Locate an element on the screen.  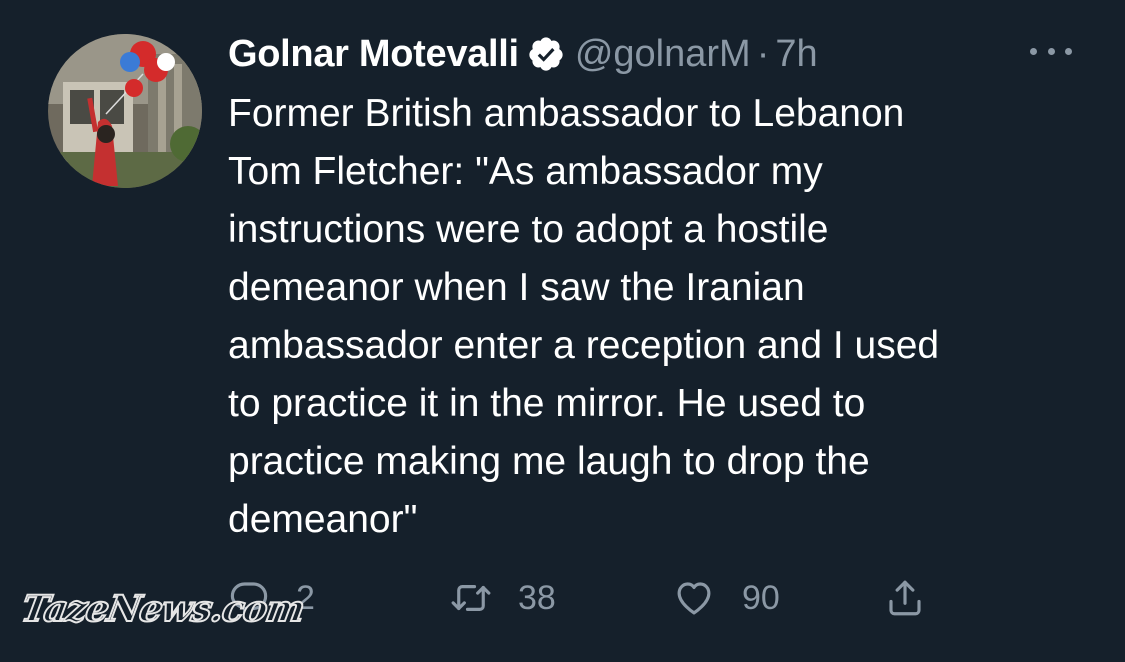
share-icon is located at coordinates (905, 598).